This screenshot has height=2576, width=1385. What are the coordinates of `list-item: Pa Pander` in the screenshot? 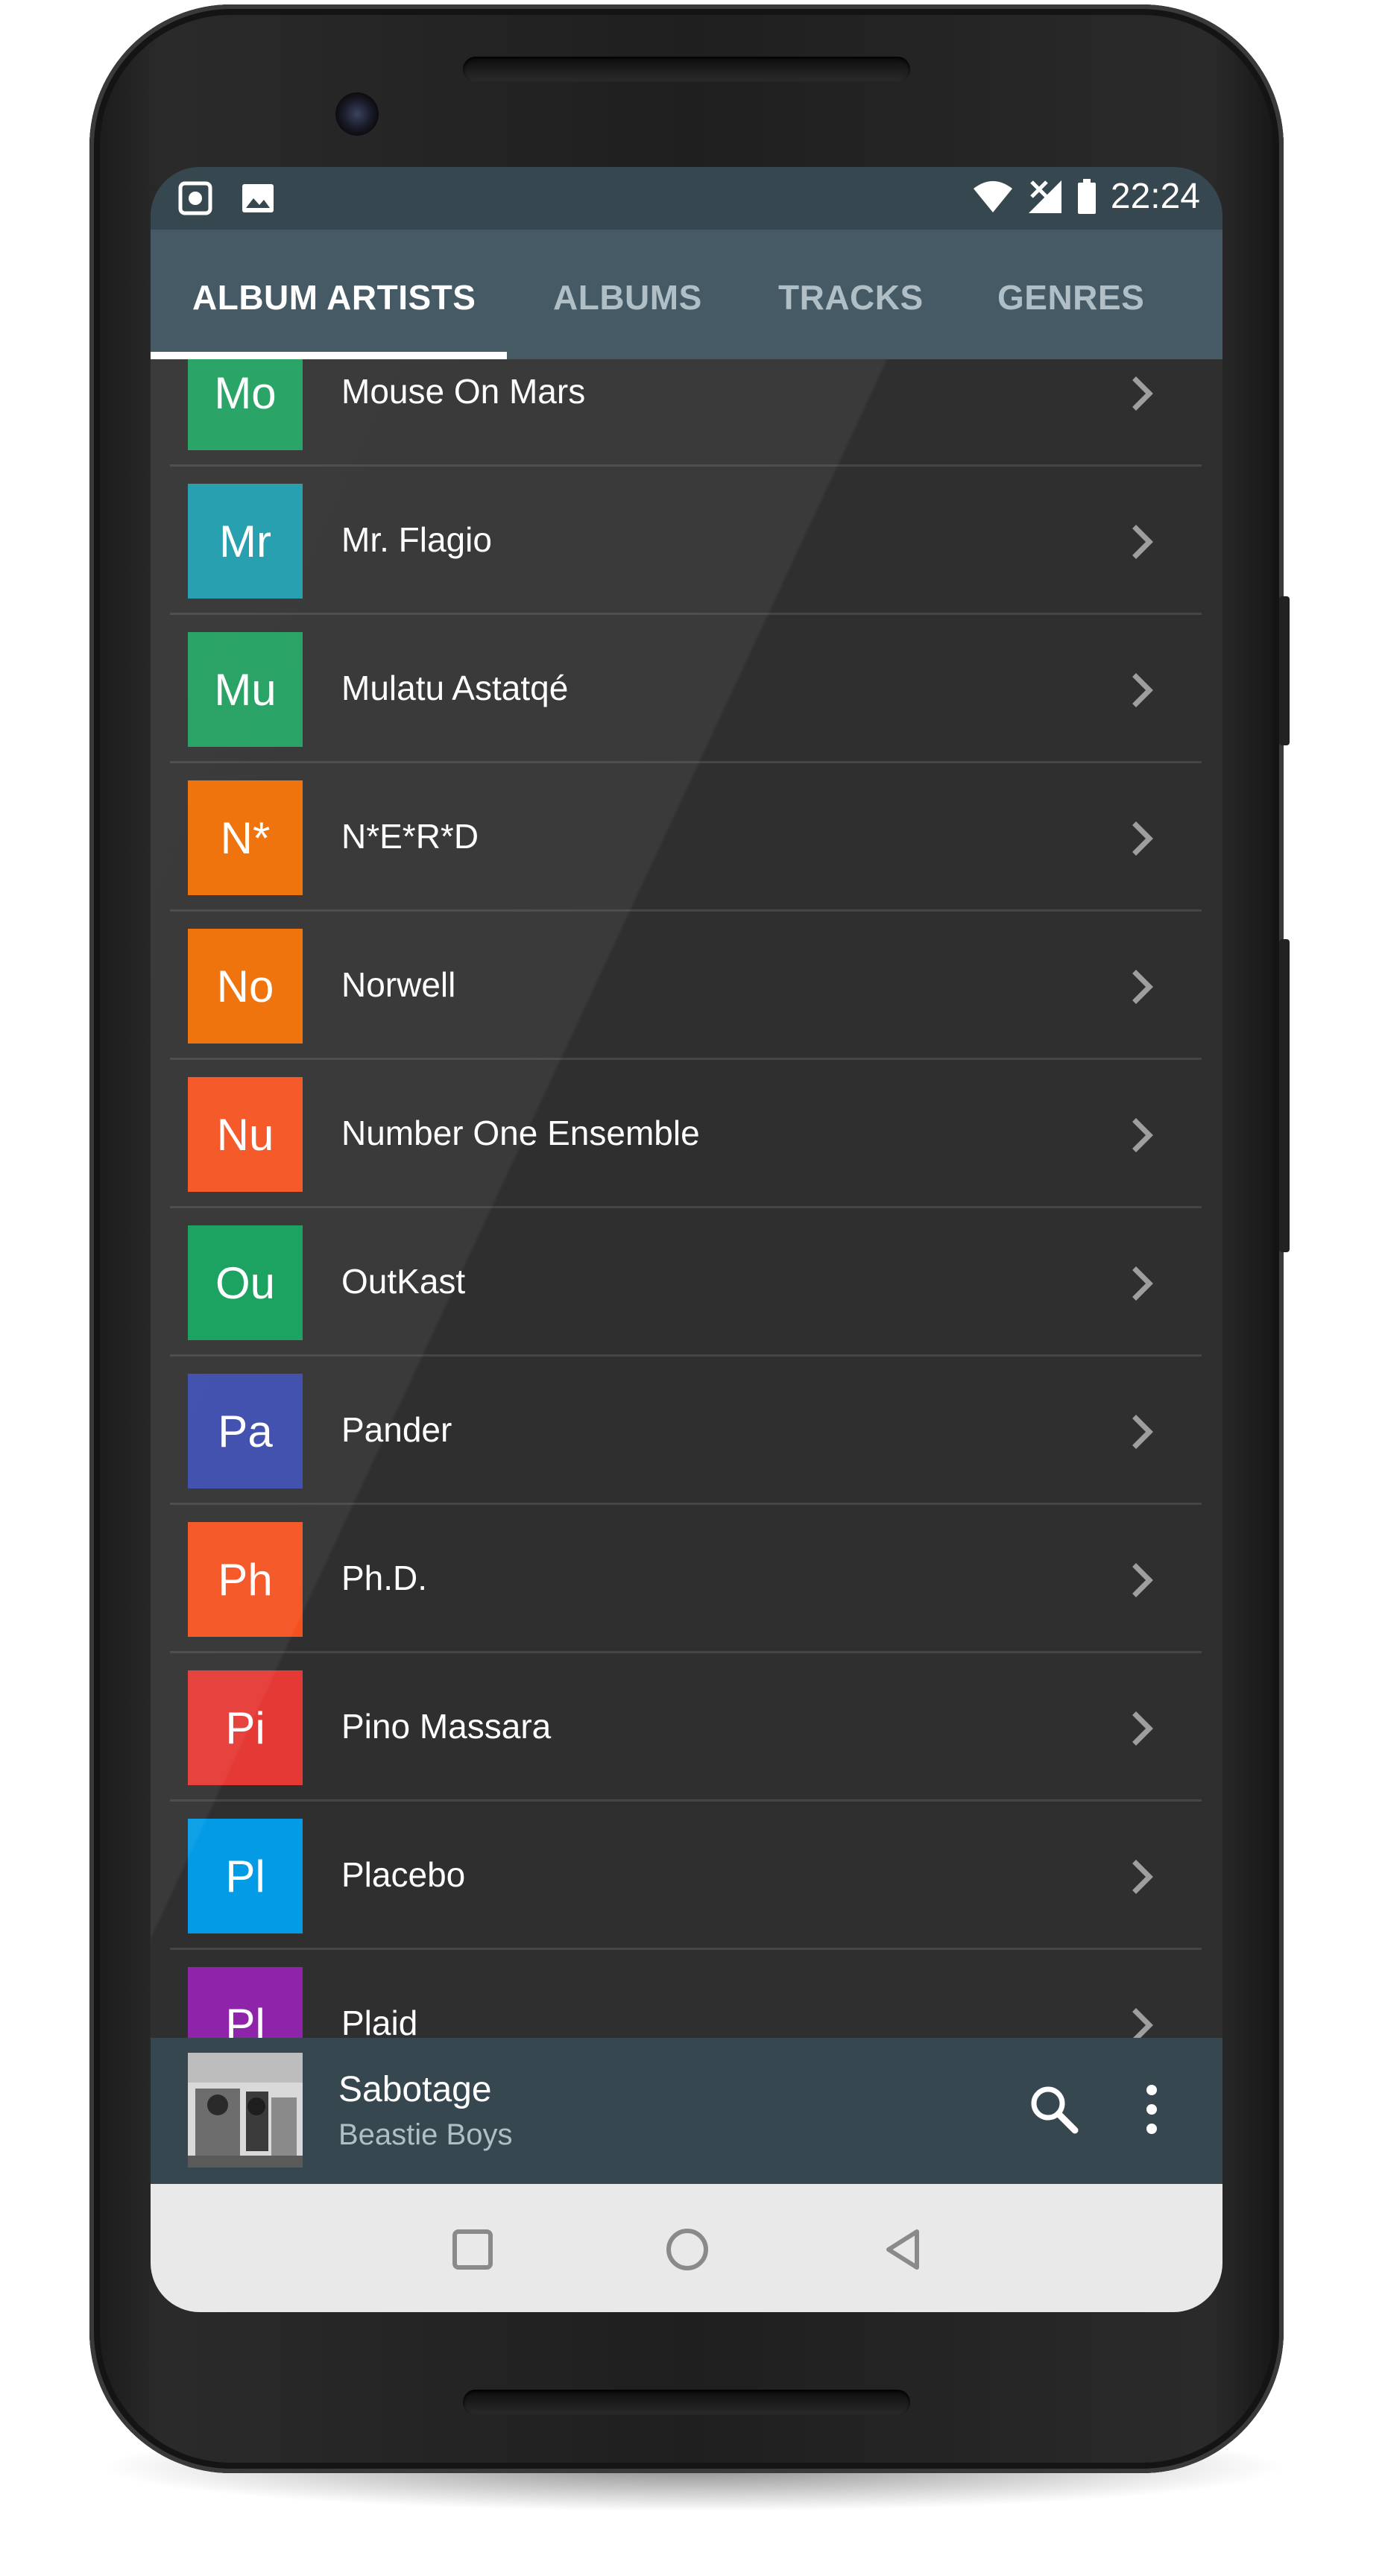 It's located at (686, 1431).